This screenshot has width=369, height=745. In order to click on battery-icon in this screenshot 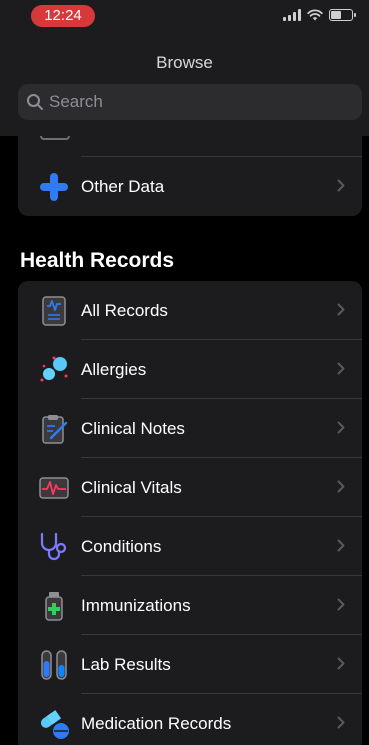, I will do `click(342, 15)`.